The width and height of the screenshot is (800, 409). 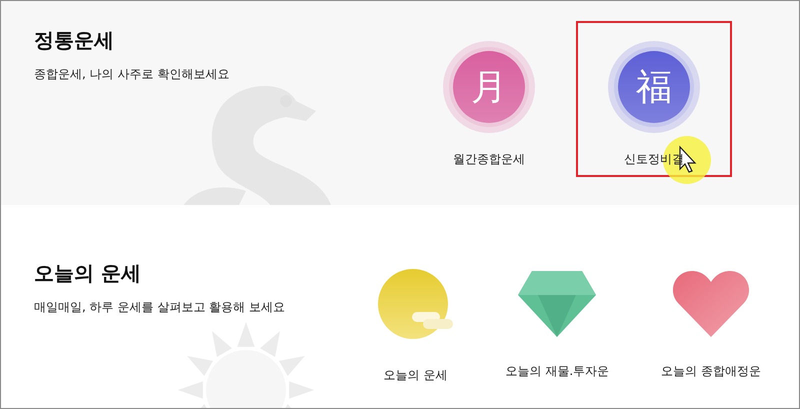 I want to click on seal-glyph: 福, so click(x=654, y=88).